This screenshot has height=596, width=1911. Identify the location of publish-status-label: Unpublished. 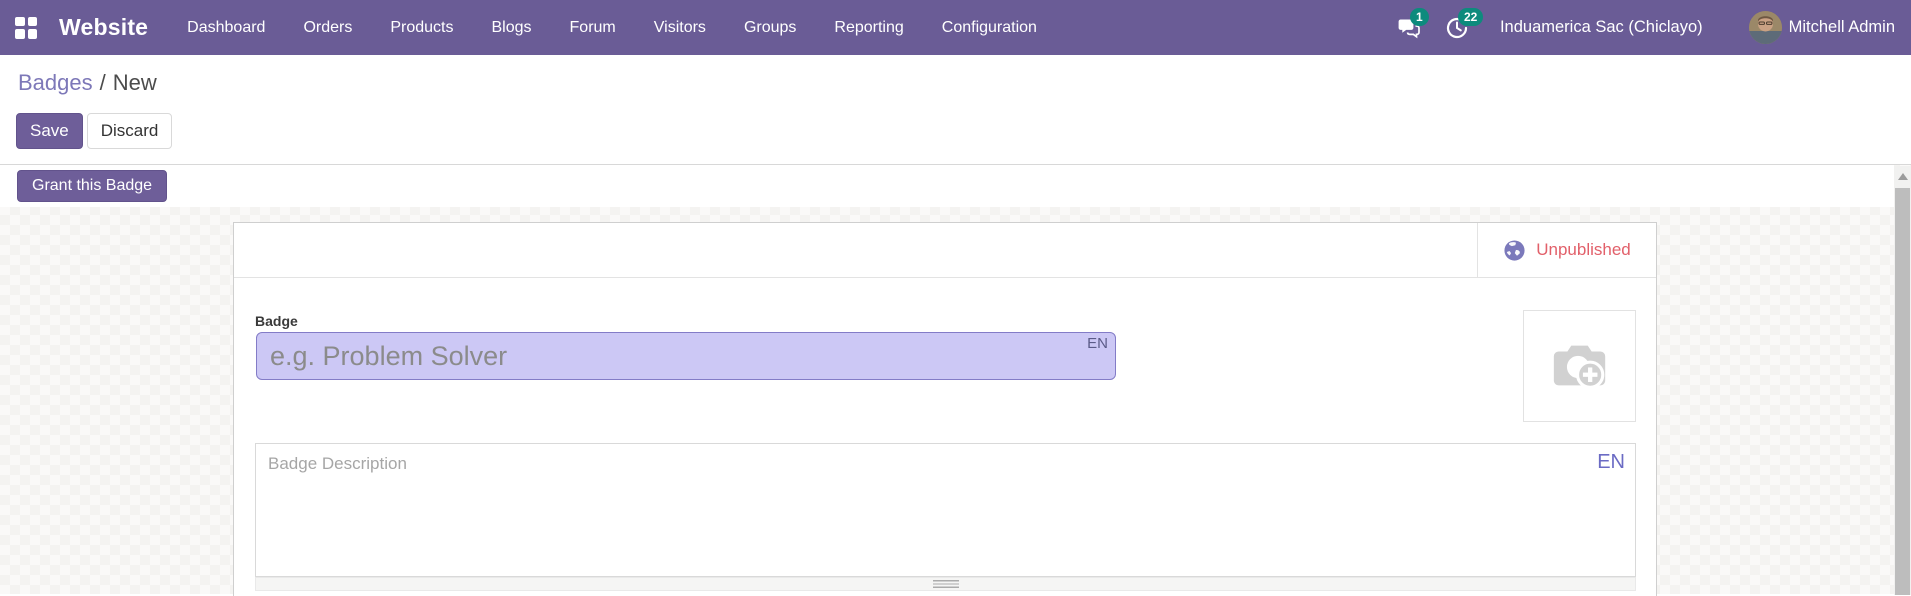
(1583, 249).